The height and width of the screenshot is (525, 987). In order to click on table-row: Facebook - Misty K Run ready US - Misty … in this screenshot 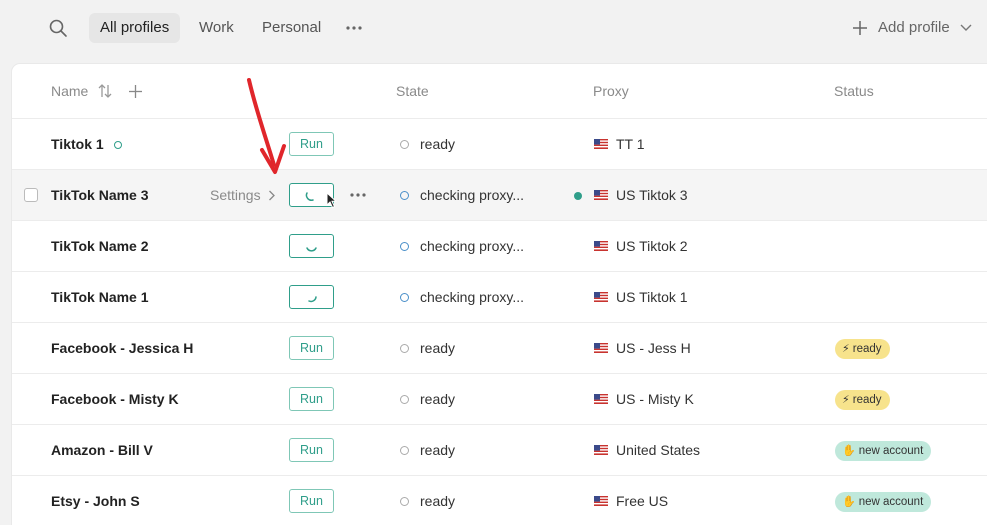, I will do `click(499, 399)`.